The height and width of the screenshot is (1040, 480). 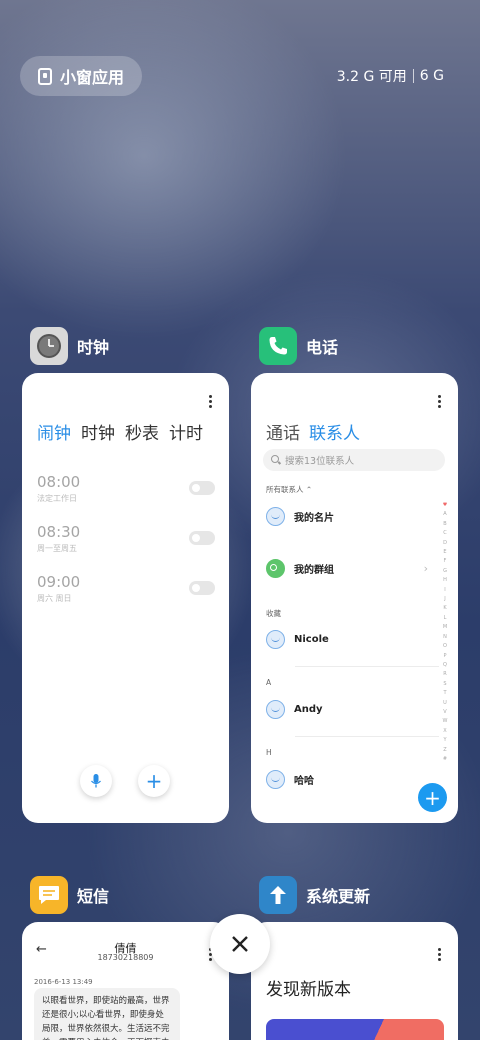 What do you see at coordinates (314, 895) in the screenshot?
I see `update-app-header: 系统更新` at bounding box center [314, 895].